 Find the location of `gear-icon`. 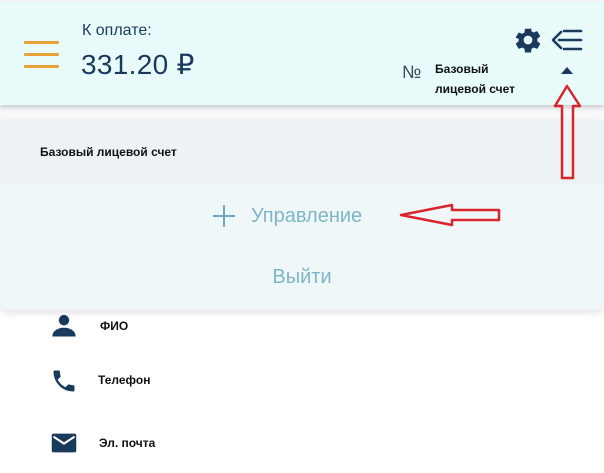

gear-icon is located at coordinates (528, 40).